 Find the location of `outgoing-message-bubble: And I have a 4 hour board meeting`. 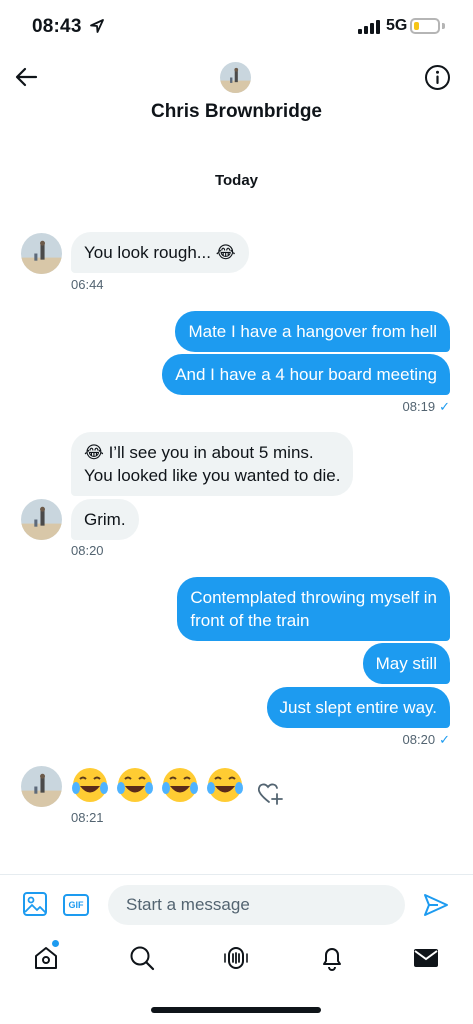

outgoing-message-bubble: And I have a 4 hour board meeting is located at coordinates (306, 374).